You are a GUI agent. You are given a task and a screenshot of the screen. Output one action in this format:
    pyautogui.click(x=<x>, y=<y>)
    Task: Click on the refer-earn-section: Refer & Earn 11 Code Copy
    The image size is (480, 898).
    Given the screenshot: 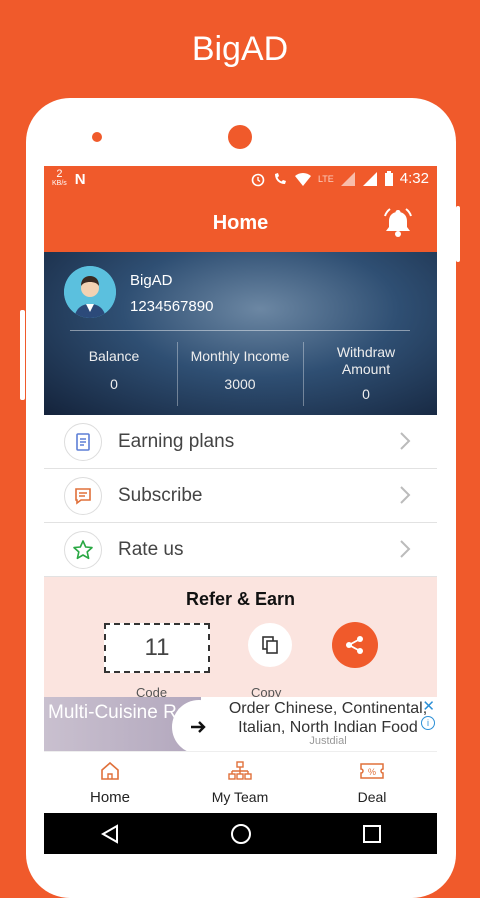 What is the action you would take?
    pyautogui.click(x=240, y=638)
    